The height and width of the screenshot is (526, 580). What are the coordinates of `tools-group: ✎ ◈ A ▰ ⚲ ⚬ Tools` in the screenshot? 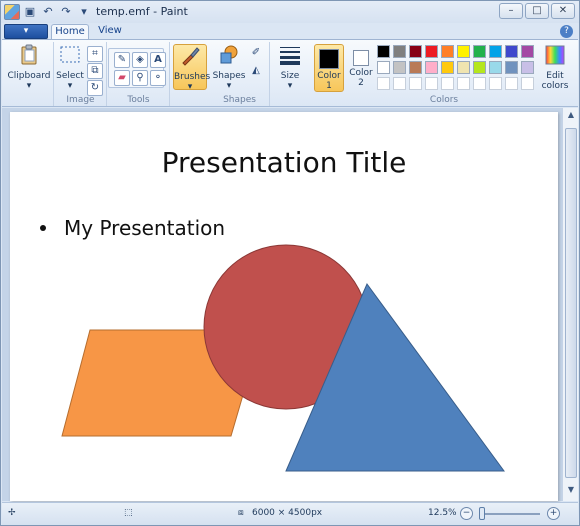 It's located at (139, 74).